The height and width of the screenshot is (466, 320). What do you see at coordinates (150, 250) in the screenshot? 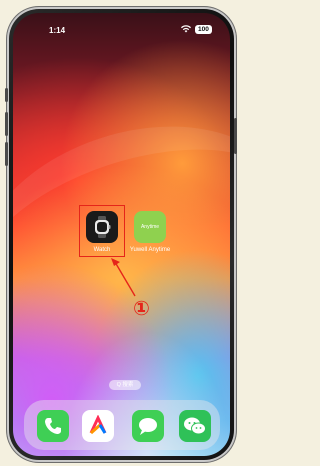
I see `app-label-yuwell-anytime: Yuwell Anytime` at bounding box center [150, 250].